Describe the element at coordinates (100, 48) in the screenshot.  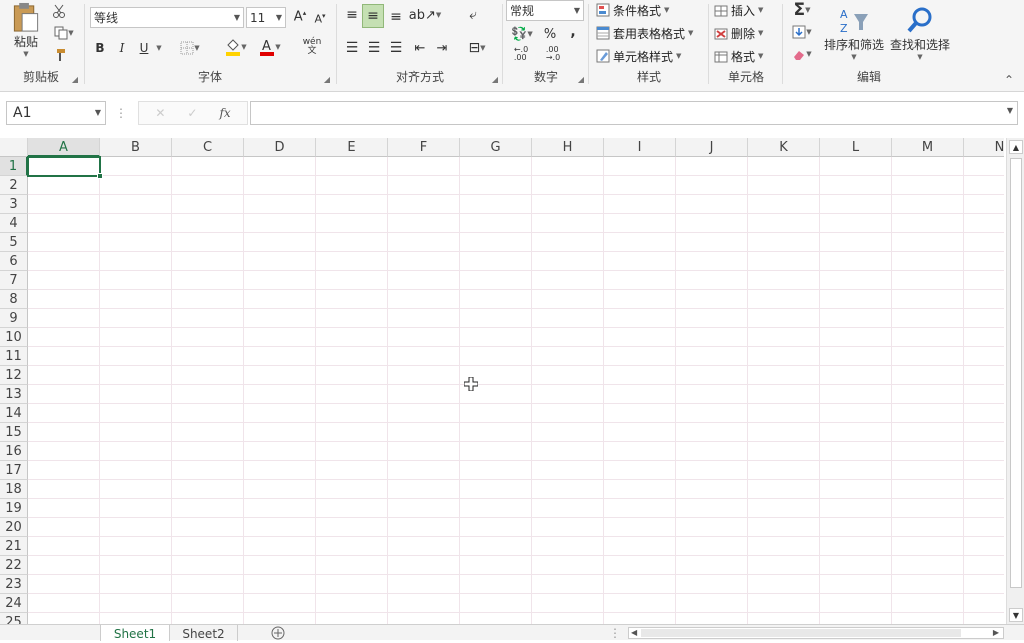
I see `bold-button: B` at that location.